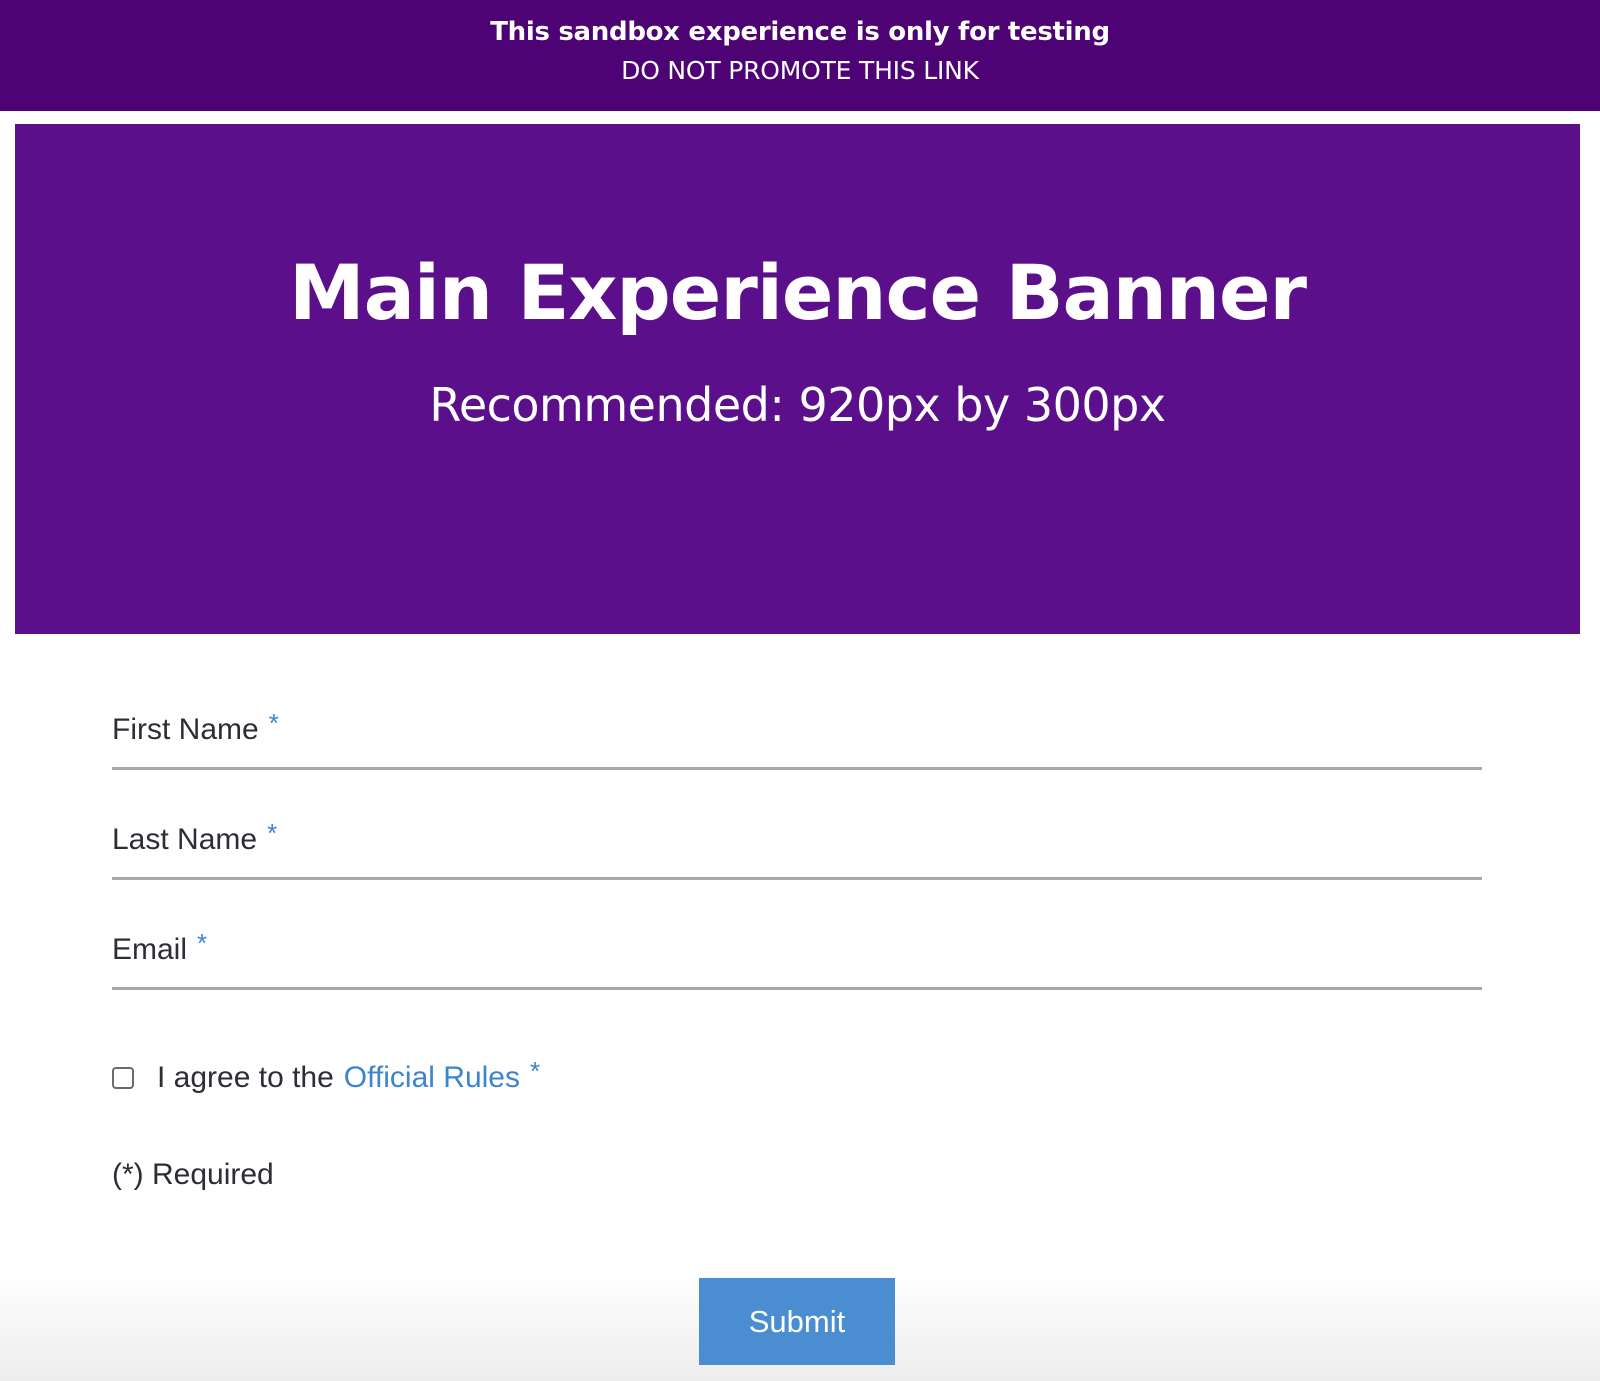  I want to click on last-name-field: Last Name *, so click(797, 843).